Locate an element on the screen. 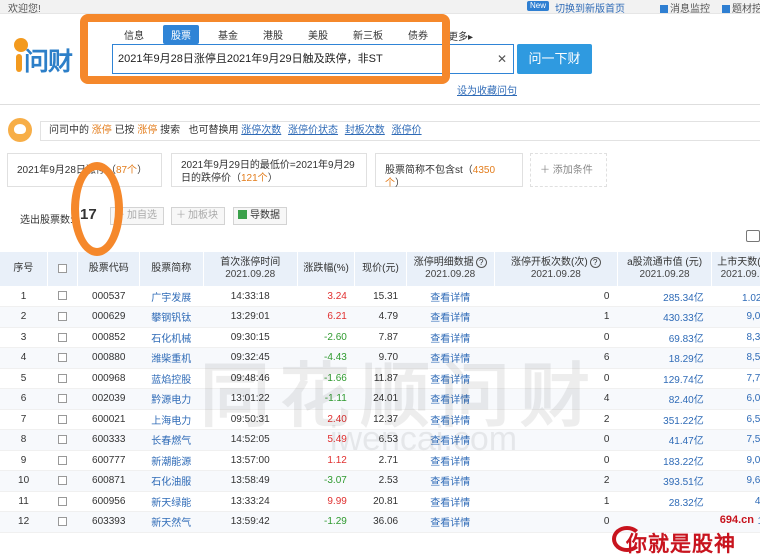 Image resolution: width=760 pixels, height=558 pixels. select-all-checkbox is located at coordinates (63, 268).